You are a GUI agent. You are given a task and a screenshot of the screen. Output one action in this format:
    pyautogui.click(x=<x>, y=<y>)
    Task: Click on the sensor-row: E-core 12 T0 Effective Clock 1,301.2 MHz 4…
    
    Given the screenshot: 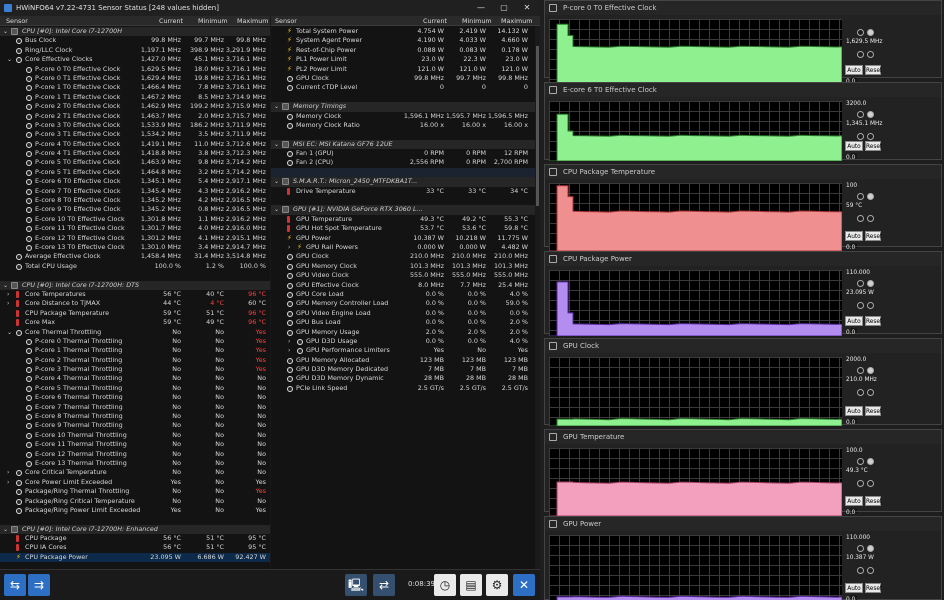 What is the action you would take?
    pyautogui.click(x=135, y=238)
    